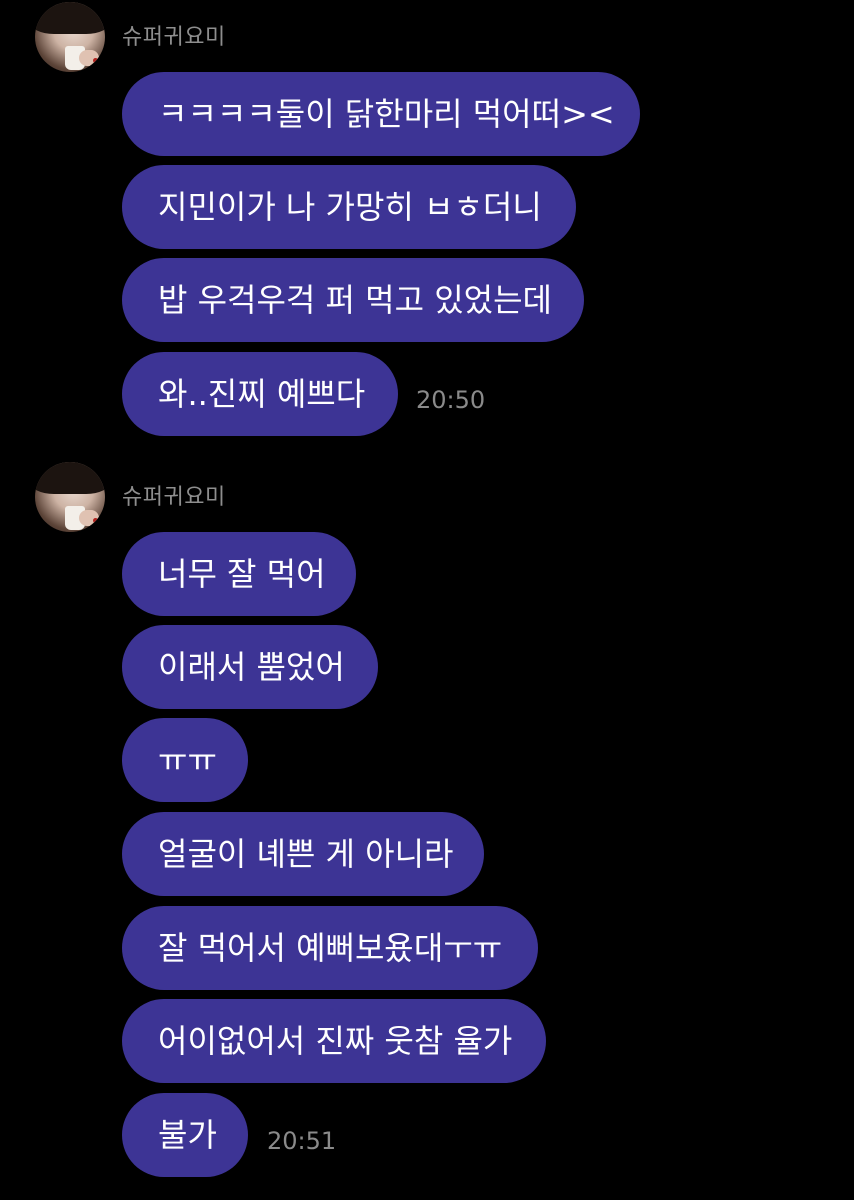 Image resolution: width=854 pixels, height=1200 pixels. What do you see at coordinates (451, 400) in the screenshot?
I see `message-timestamp: 20:50` at bounding box center [451, 400].